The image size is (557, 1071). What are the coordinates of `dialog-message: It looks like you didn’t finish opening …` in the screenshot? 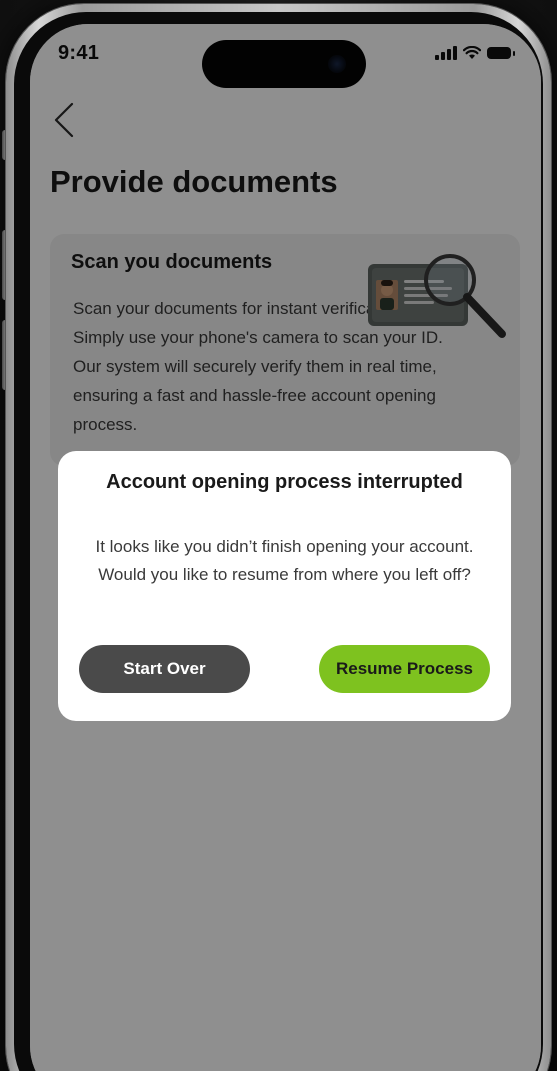 It's located at (284, 560).